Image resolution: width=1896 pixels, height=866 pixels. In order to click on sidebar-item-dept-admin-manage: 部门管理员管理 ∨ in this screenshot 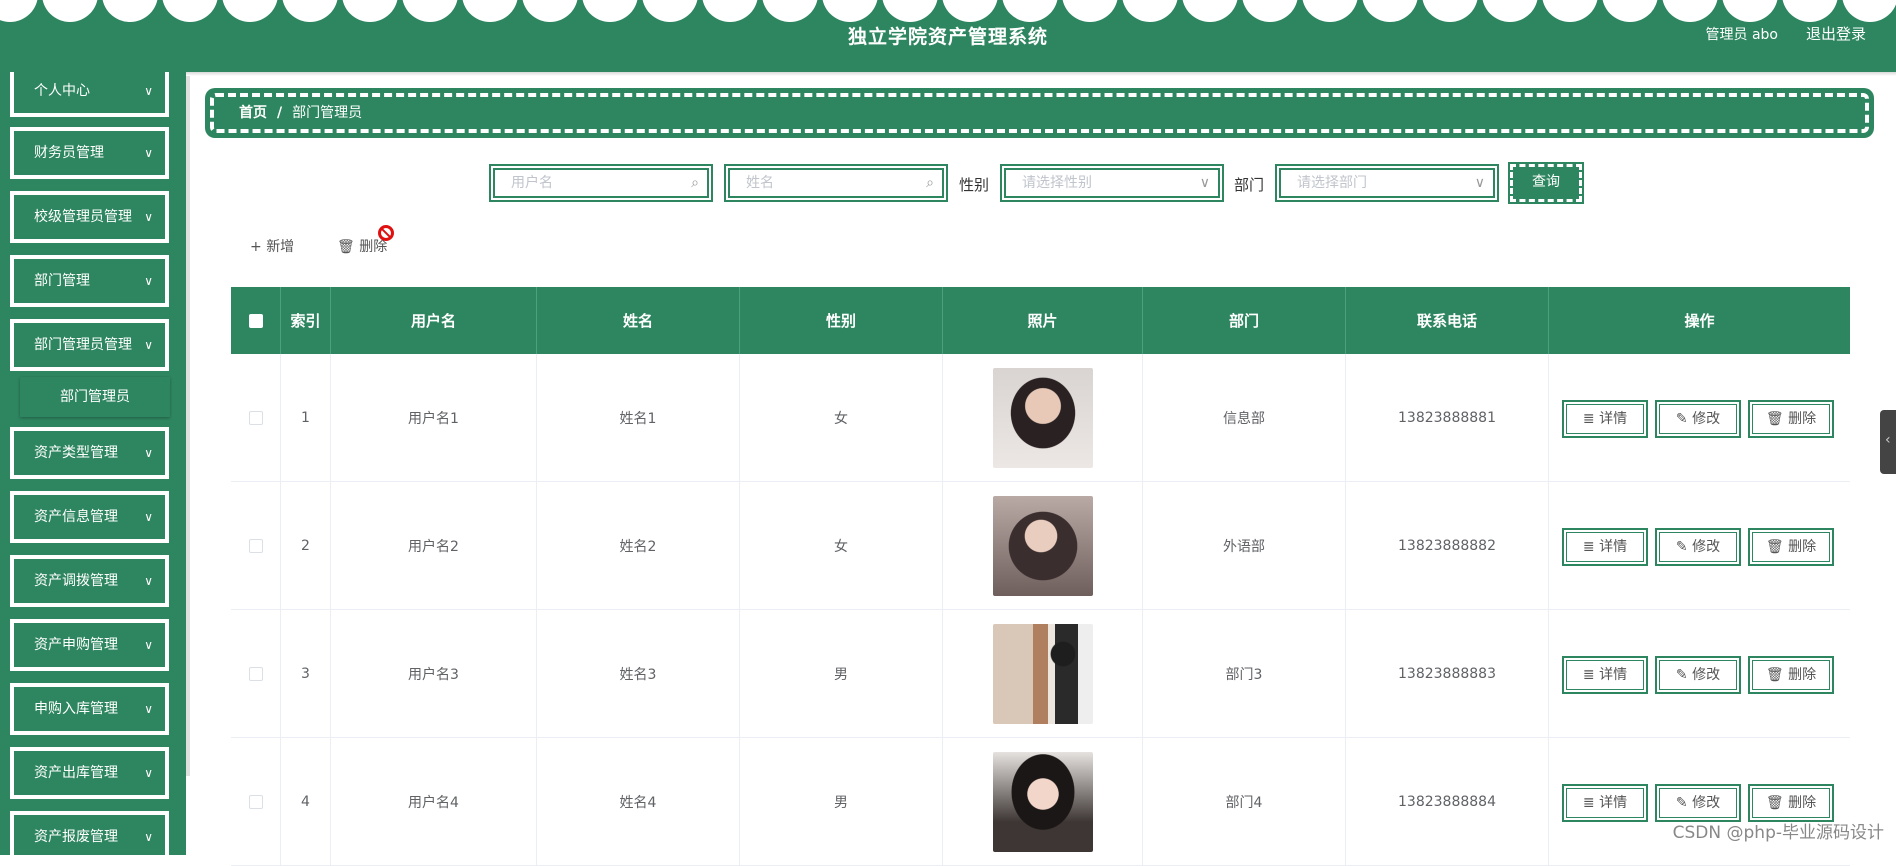, I will do `click(89, 345)`.